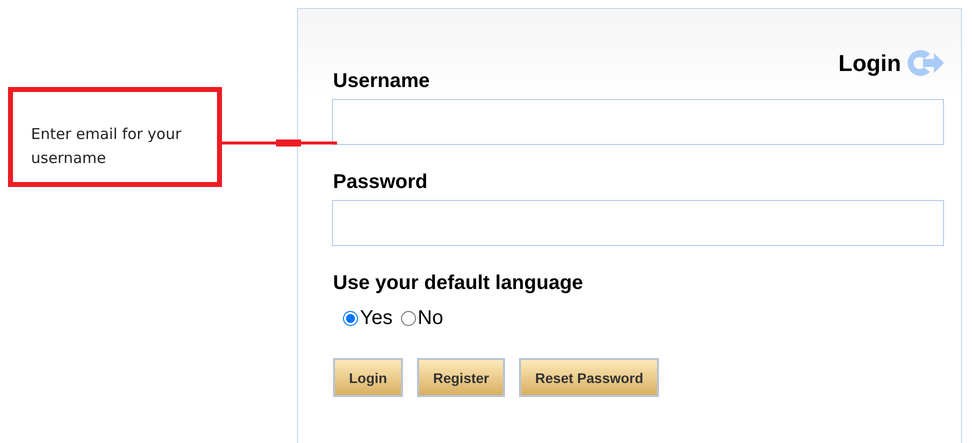  Describe the element at coordinates (638, 122) in the screenshot. I see `username-field` at that location.